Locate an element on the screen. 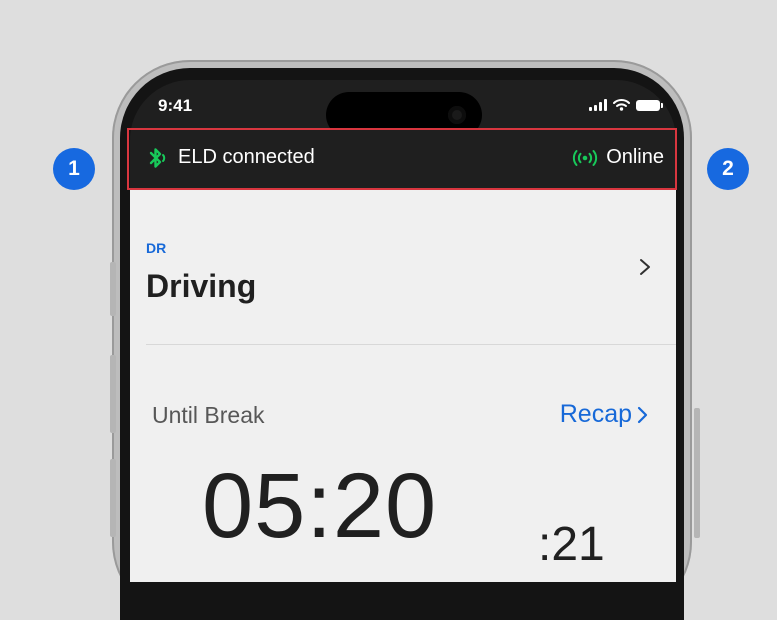 The height and width of the screenshot is (620, 777). connection-highlight-box is located at coordinates (402, 159).